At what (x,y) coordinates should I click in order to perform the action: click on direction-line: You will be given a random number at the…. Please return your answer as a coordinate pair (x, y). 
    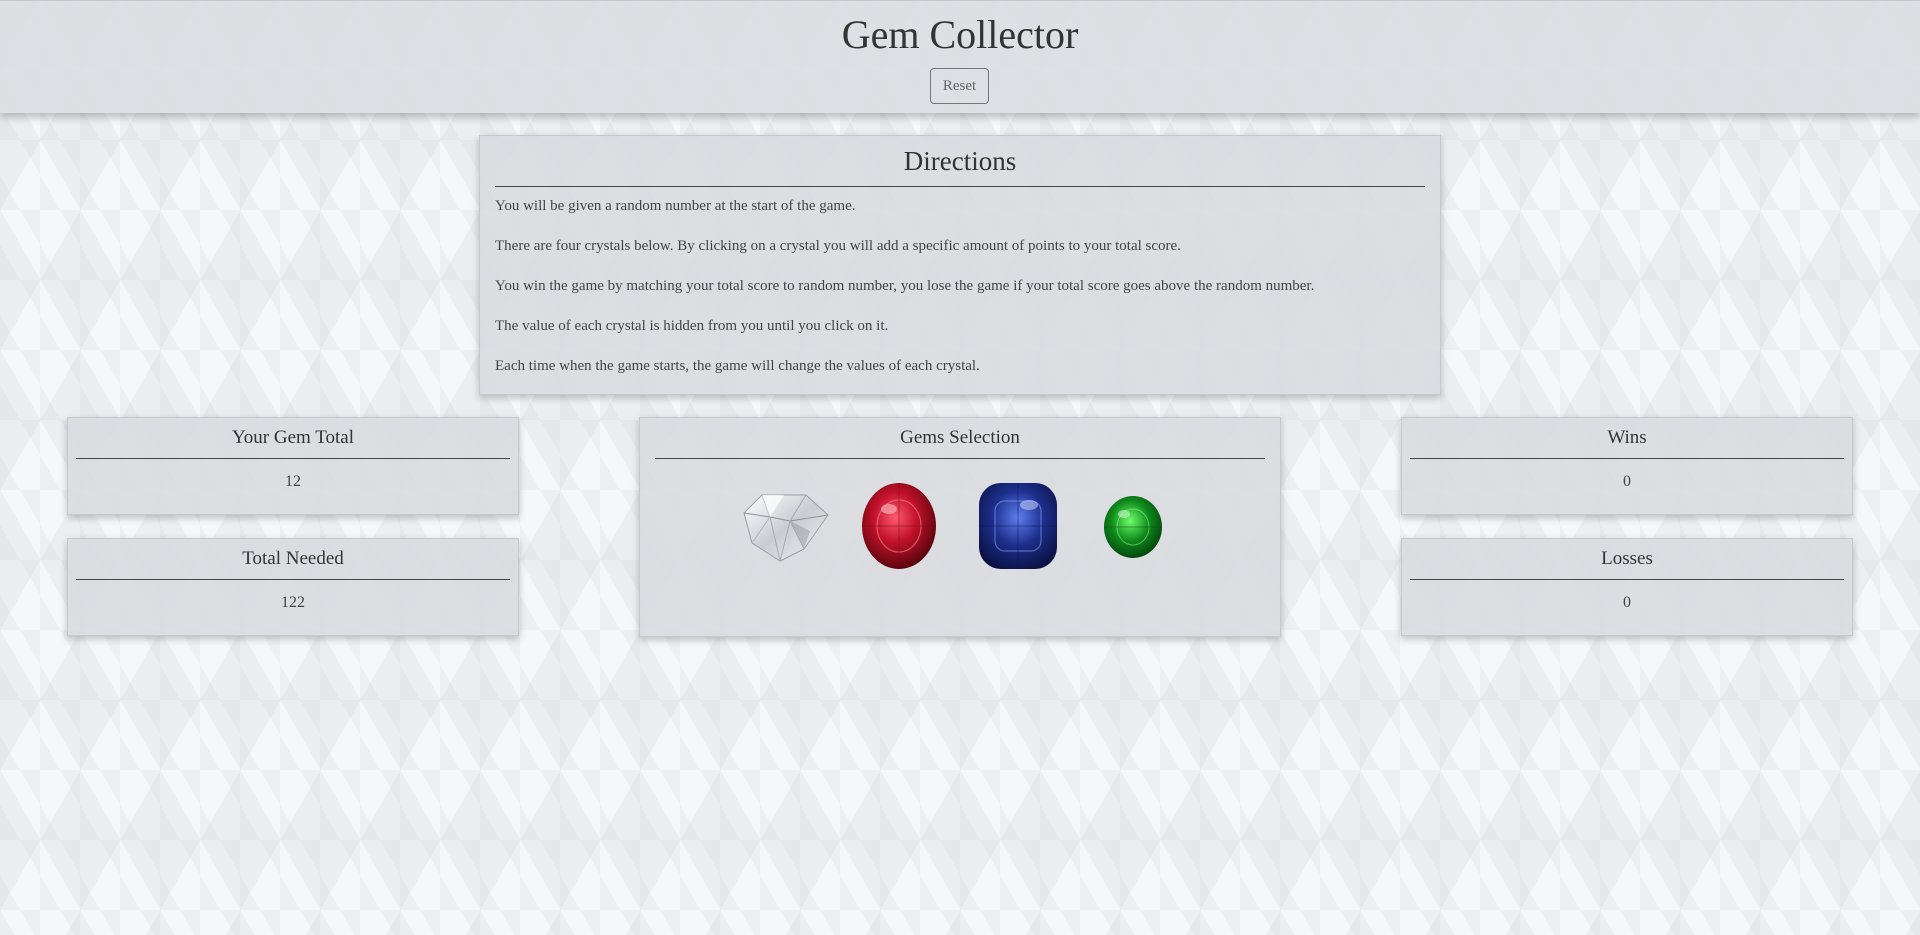
    Looking at the image, I should click on (675, 206).